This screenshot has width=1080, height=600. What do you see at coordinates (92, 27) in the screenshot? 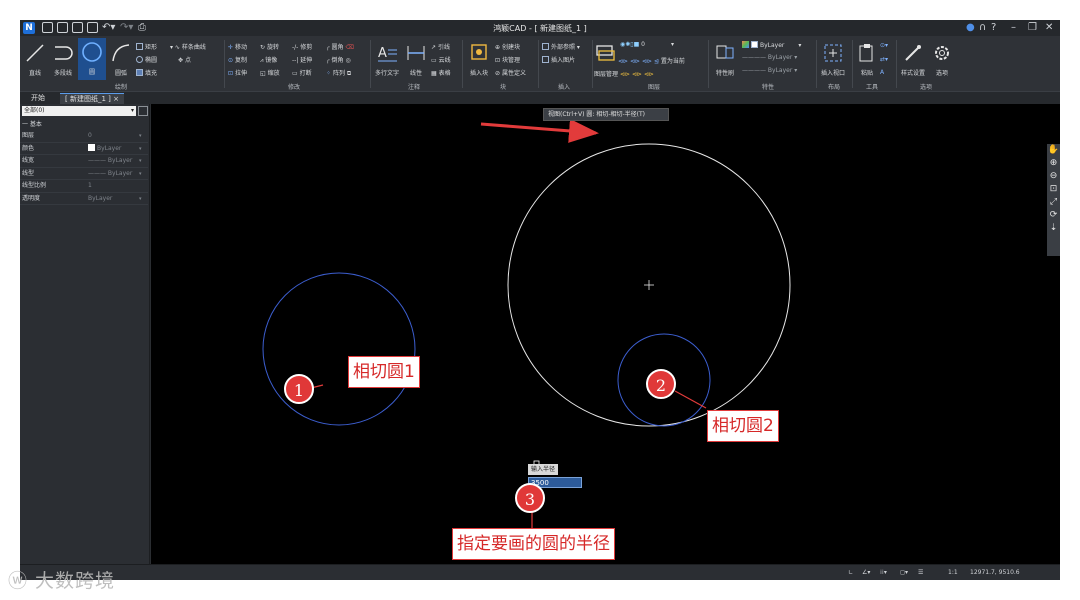
I see `save-as-icon` at bounding box center [92, 27].